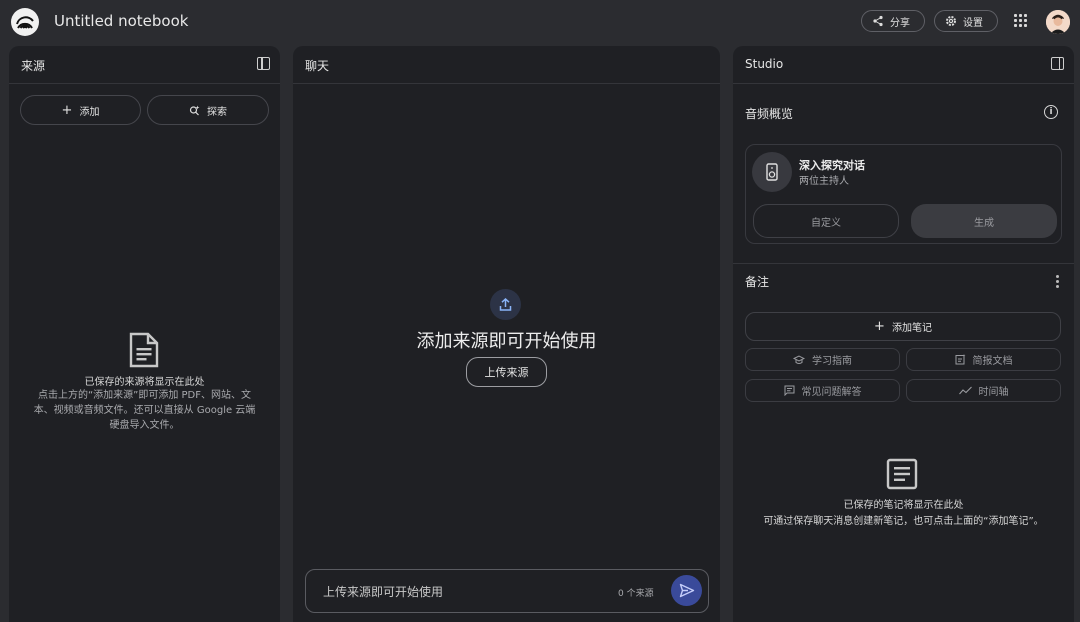  What do you see at coordinates (121, 21) in the screenshot?
I see `notebook-title: Untitled notebook` at bounding box center [121, 21].